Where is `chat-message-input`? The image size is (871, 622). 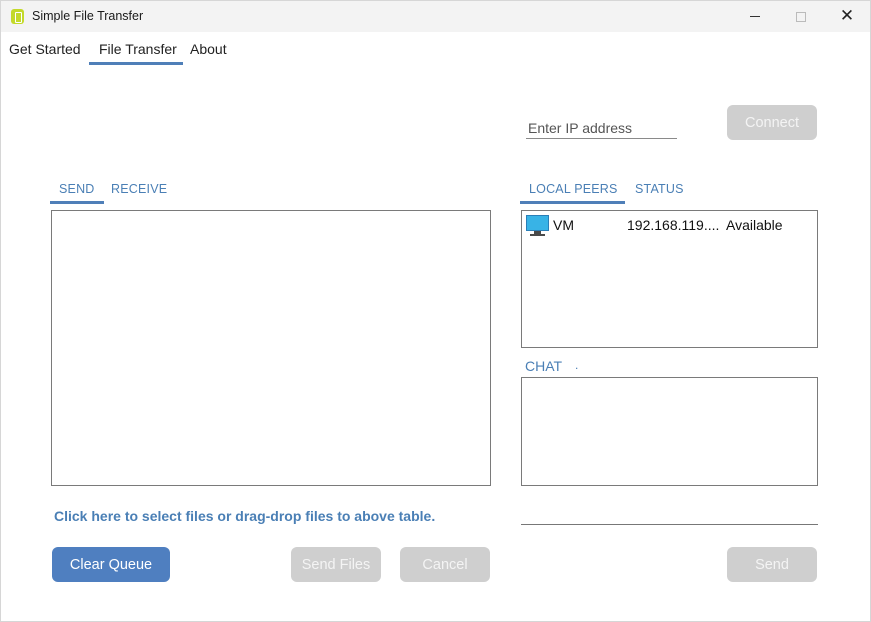
chat-message-input is located at coordinates (669, 514).